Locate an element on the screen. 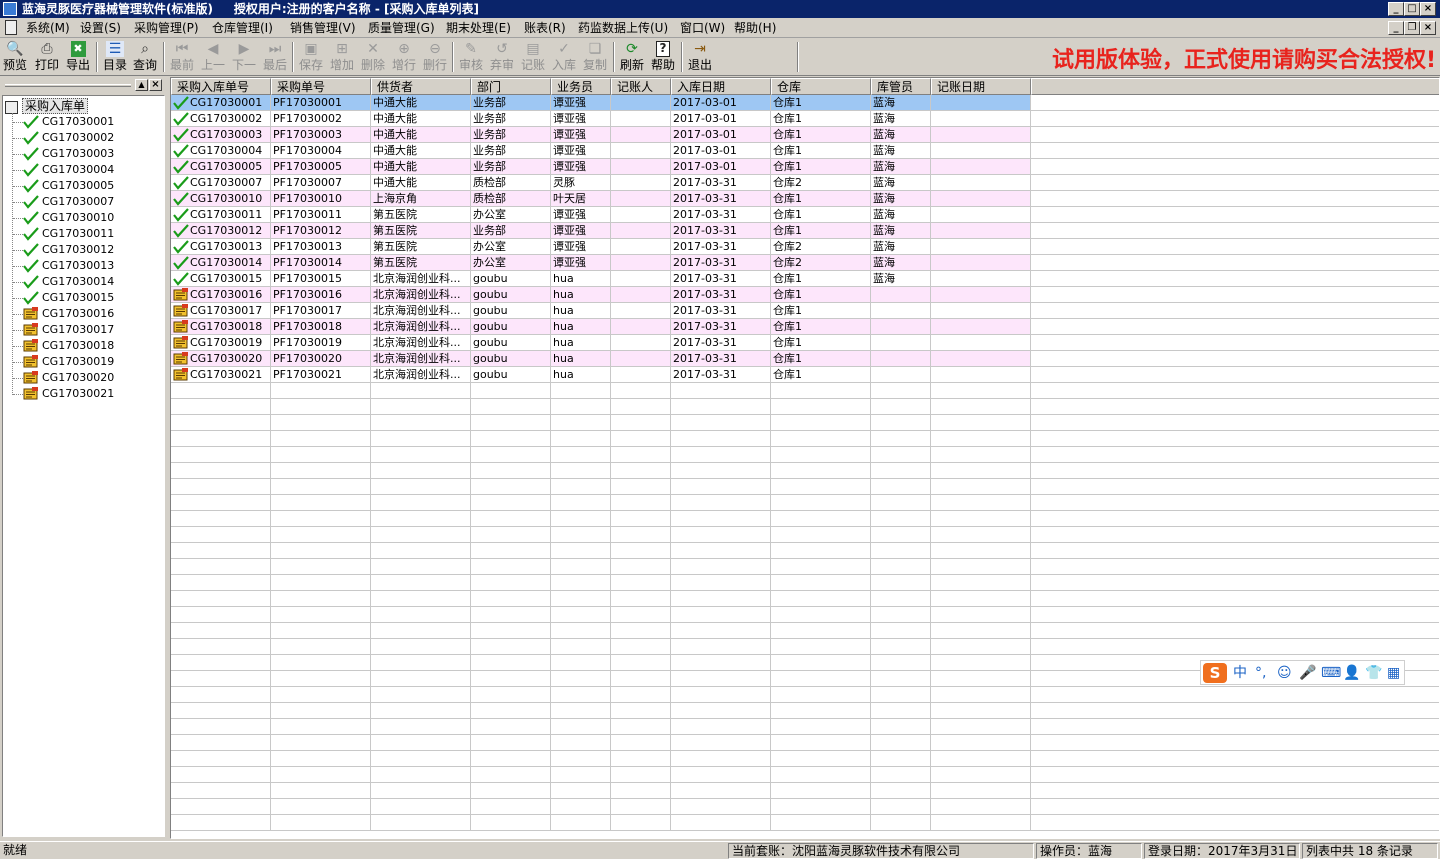 The width and height of the screenshot is (1440, 859). tree-item: CG17030011 is located at coordinates (63, 234).